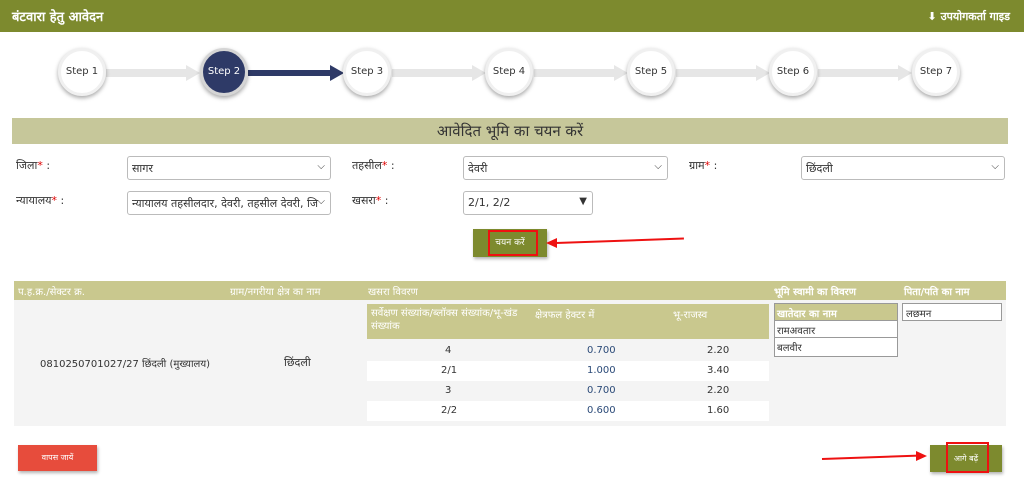 The width and height of the screenshot is (1024, 490). Describe the element at coordinates (690, 315) in the screenshot. I see `col-revenue: भू-राजस्व` at that location.